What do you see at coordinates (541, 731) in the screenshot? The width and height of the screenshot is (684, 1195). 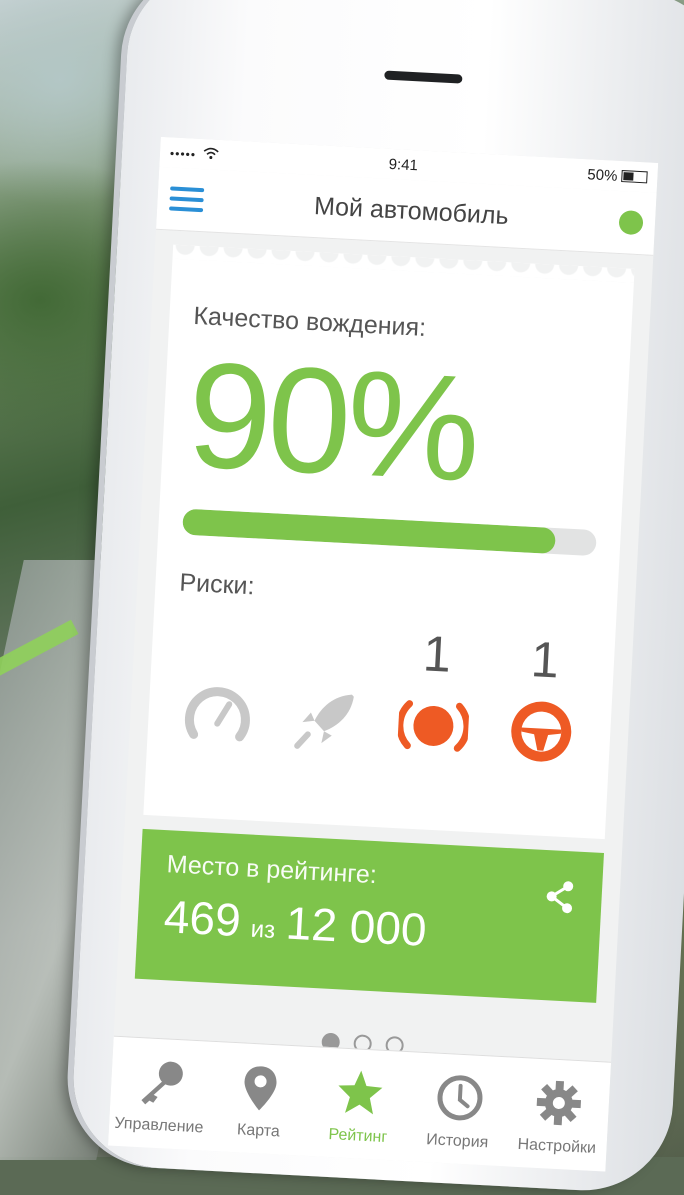 I see `steering-wheel-icon` at bounding box center [541, 731].